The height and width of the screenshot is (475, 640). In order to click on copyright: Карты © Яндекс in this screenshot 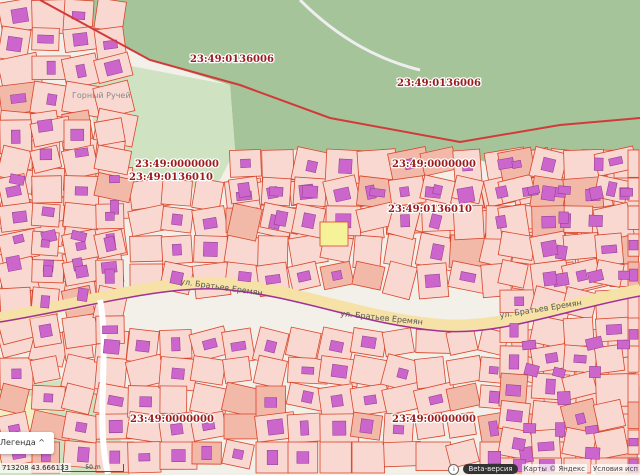, I will do `click(554, 469)`.